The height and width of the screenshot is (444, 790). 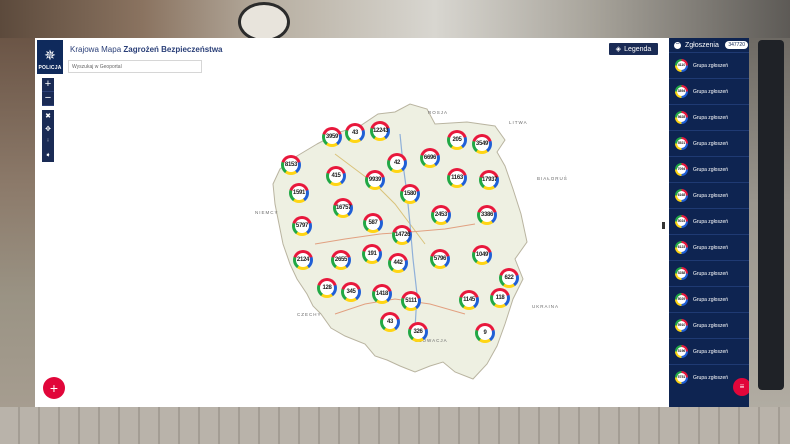 I want to click on map-toolbar: ✖ ✥ ⁱ ➧, so click(x=48, y=136).